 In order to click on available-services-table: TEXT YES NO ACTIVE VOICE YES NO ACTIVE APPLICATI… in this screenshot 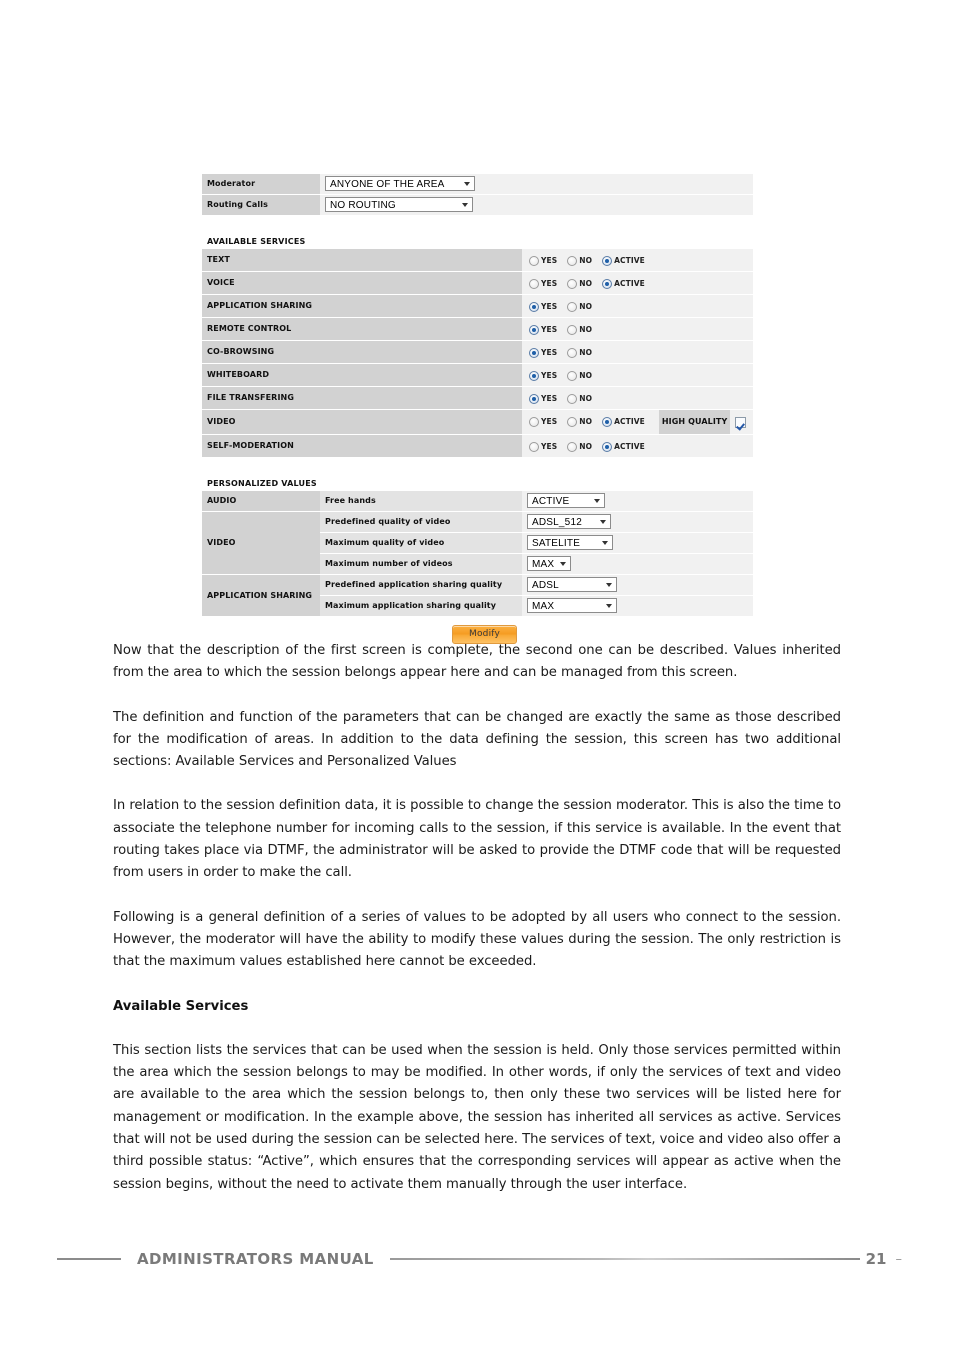, I will do `click(477, 353)`.